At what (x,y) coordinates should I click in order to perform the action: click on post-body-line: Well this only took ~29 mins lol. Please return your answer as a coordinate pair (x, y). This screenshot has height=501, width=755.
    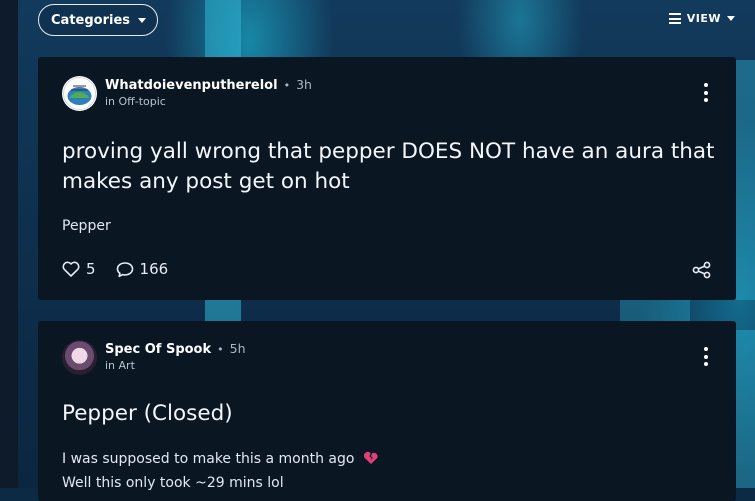
    Looking at the image, I should click on (173, 483).